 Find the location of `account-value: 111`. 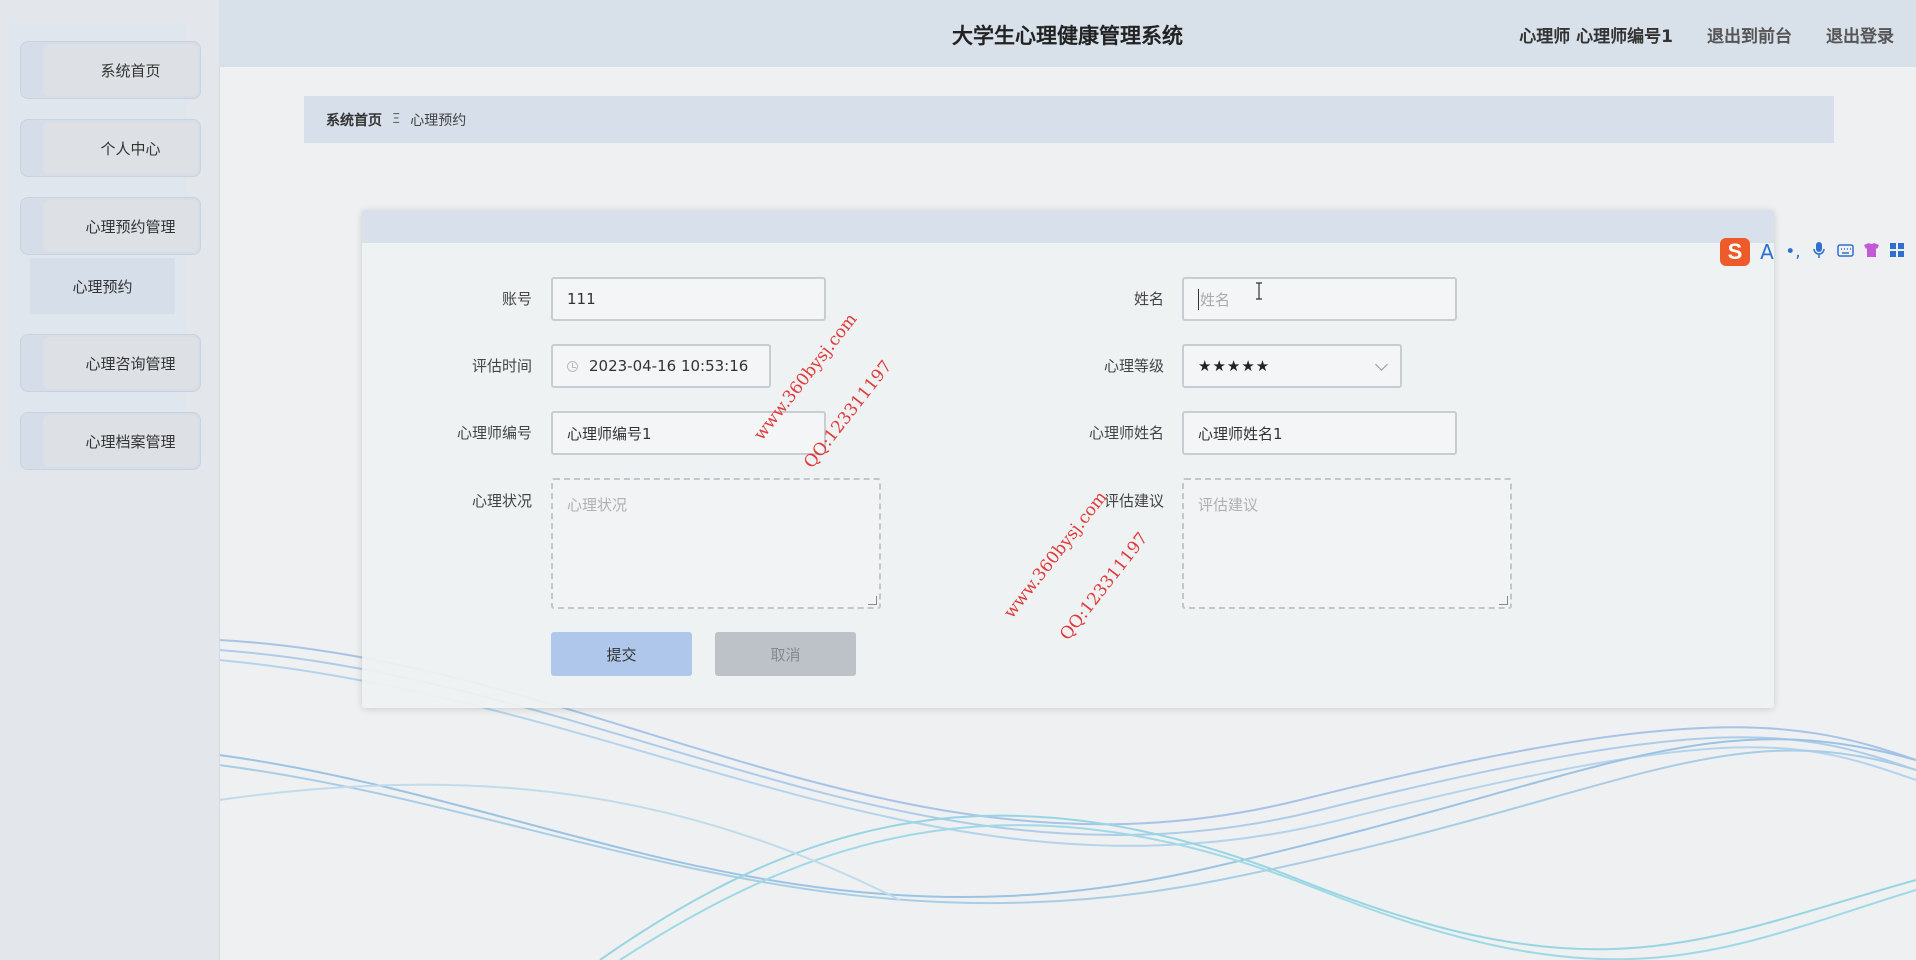

account-value: 111 is located at coordinates (581, 299).